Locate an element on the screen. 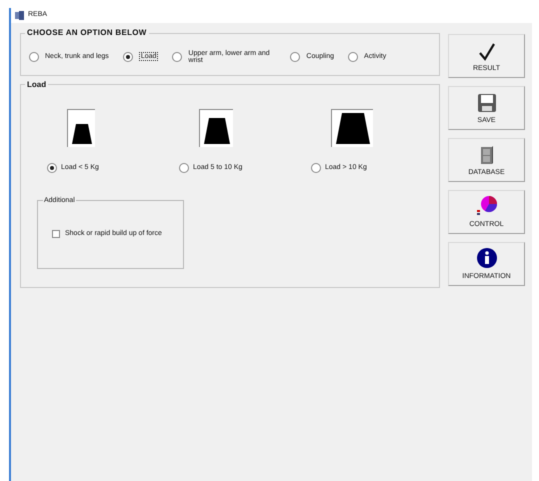 Image resolution: width=539 pixels, height=481 pixels. information-icon is located at coordinates (487, 257).